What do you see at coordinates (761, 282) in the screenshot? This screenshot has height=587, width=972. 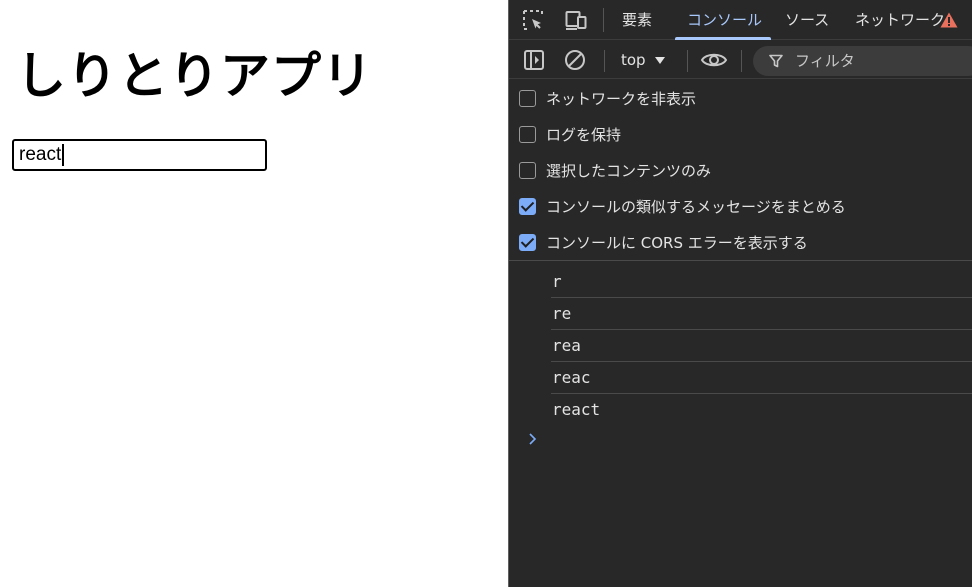 I see `console-message: r` at bounding box center [761, 282].